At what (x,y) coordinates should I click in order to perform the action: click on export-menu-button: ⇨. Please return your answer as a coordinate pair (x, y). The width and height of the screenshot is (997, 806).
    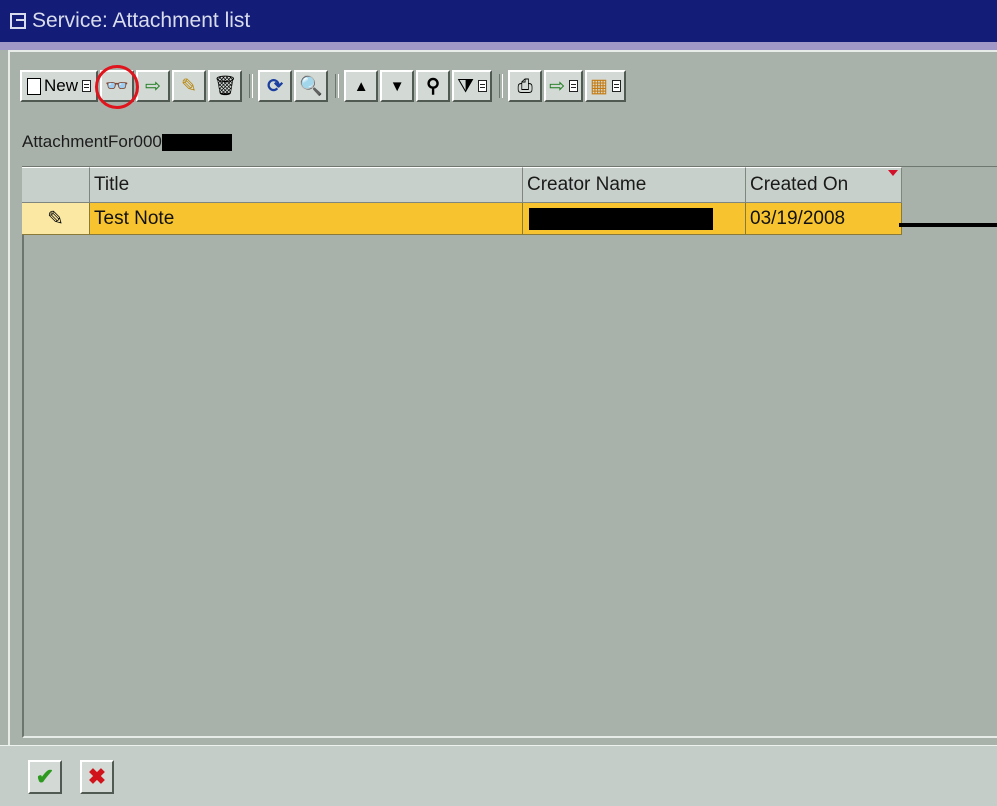
    Looking at the image, I should click on (564, 86).